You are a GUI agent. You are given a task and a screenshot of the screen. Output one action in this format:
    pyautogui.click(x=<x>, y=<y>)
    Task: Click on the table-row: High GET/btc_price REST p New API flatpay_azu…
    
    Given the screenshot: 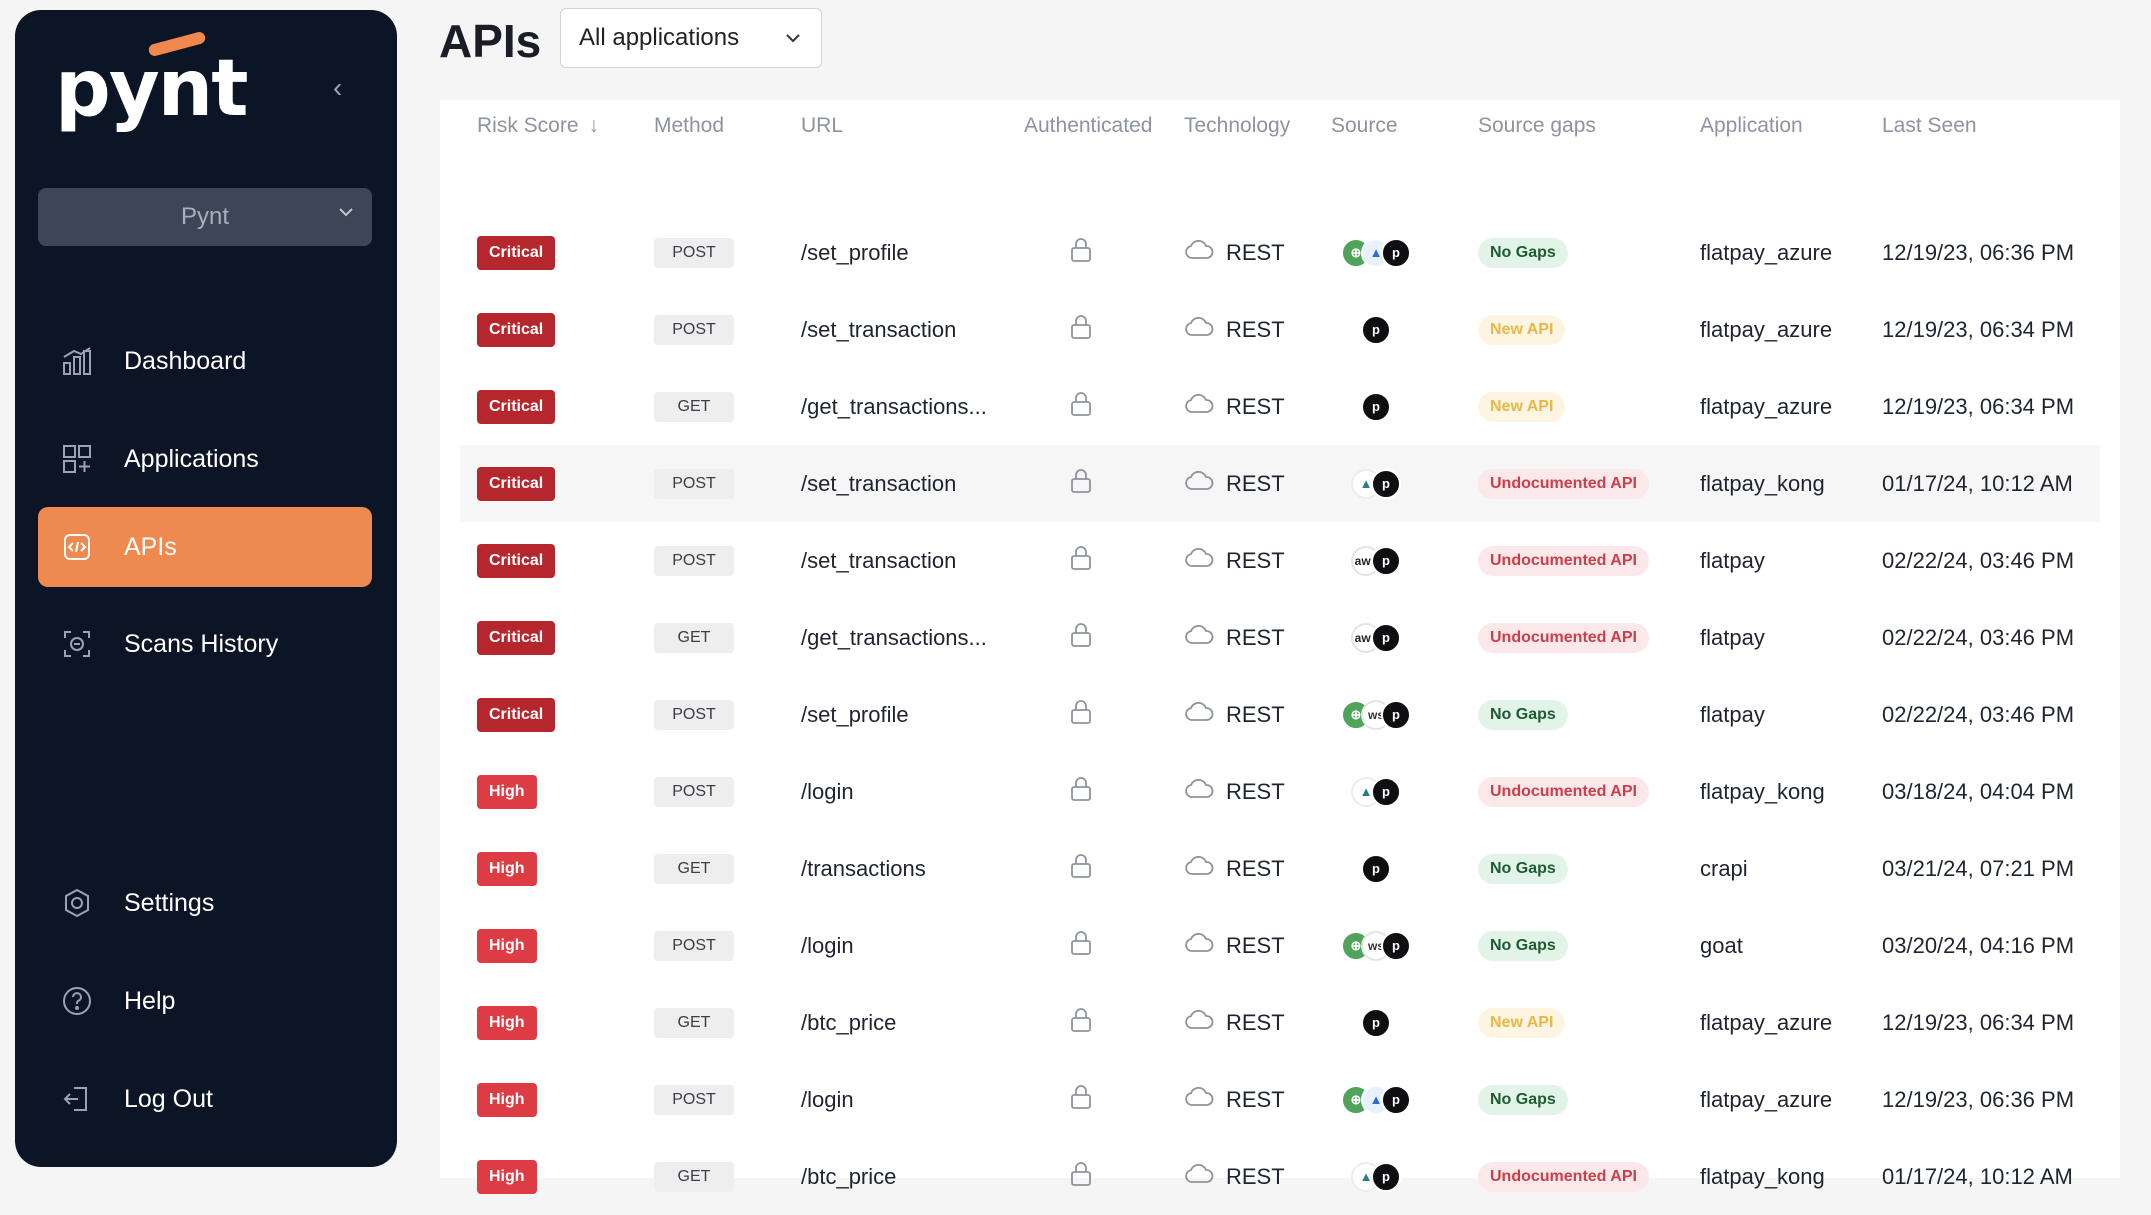 What is the action you would take?
    pyautogui.click(x=1280, y=1022)
    